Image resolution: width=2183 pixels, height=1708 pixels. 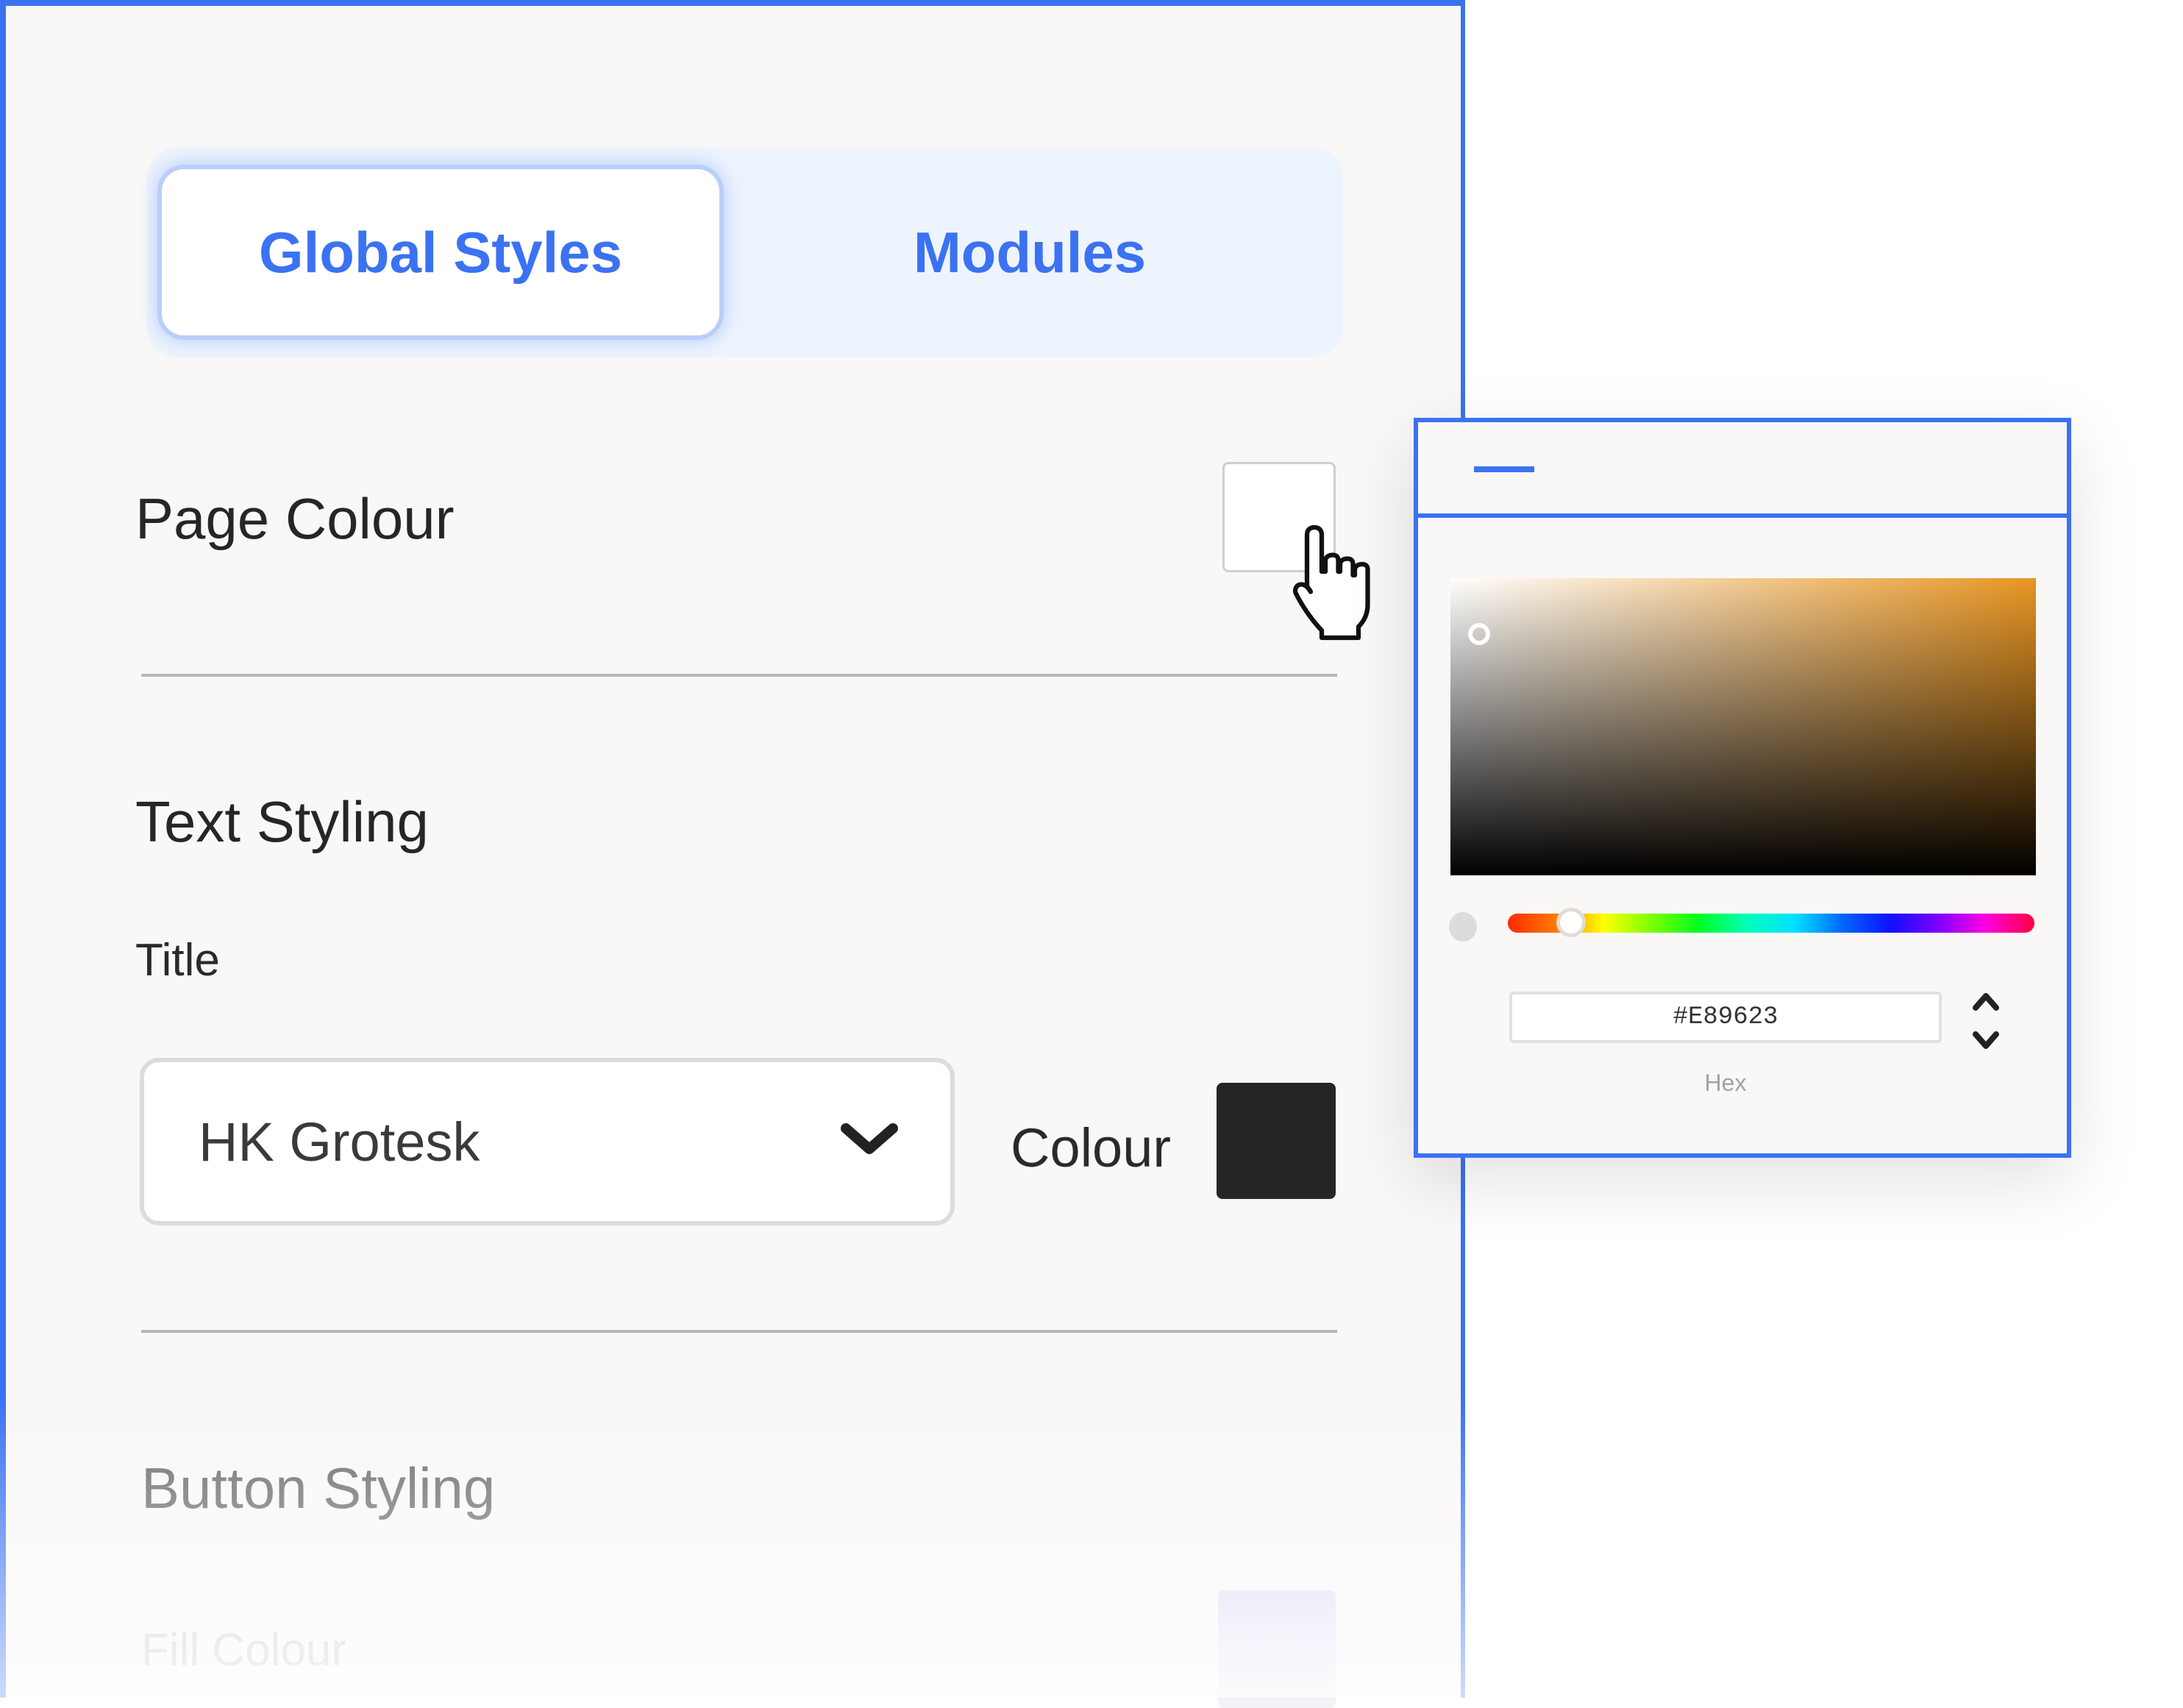 I want to click on color-picker-popup: #E89623 Hex, so click(x=1743, y=788).